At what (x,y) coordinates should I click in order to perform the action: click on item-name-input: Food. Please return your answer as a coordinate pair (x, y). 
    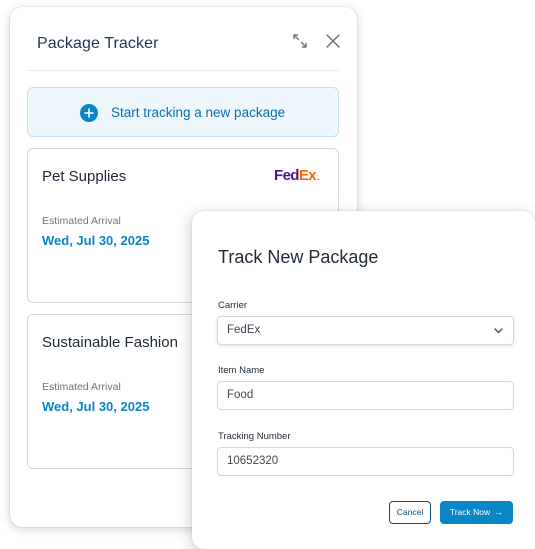
    Looking at the image, I should click on (365, 395).